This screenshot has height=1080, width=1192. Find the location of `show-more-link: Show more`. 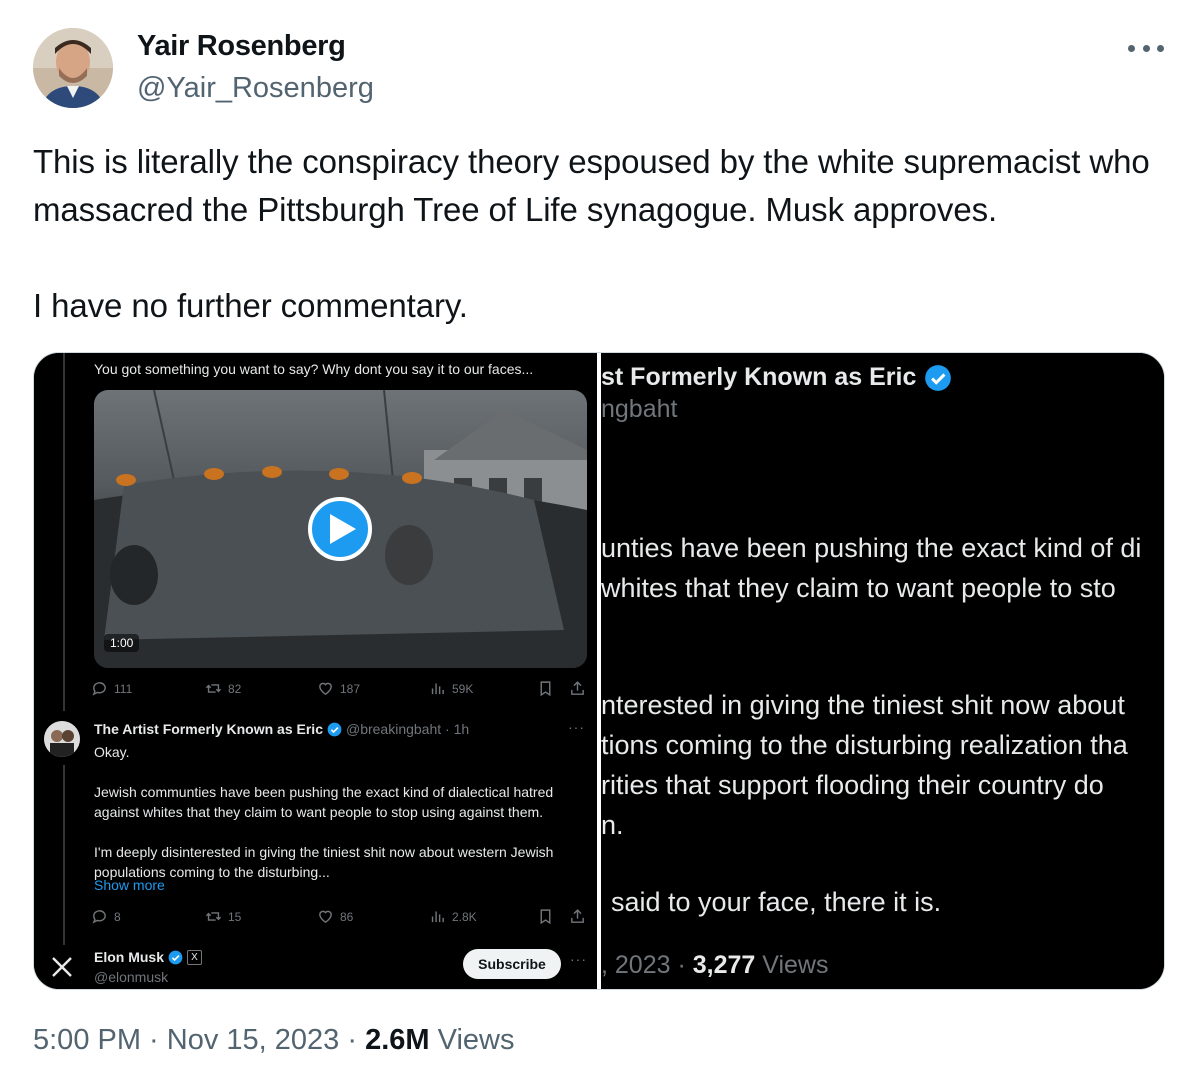

show-more-link: Show more is located at coordinates (129, 885).